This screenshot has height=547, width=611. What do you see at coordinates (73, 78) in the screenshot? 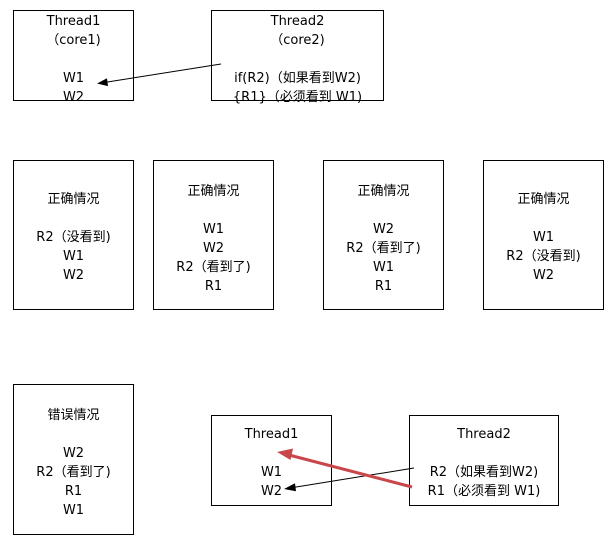
I see `thread1-line-w1: W1` at bounding box center [73, 78].